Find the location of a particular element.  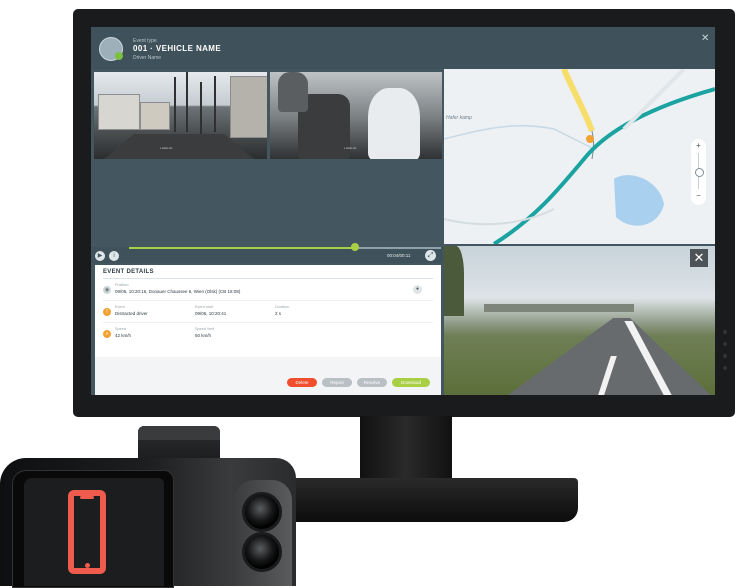

vehicle-name: 001 · VEHICLE NAME is located at coordinates (177, 48).